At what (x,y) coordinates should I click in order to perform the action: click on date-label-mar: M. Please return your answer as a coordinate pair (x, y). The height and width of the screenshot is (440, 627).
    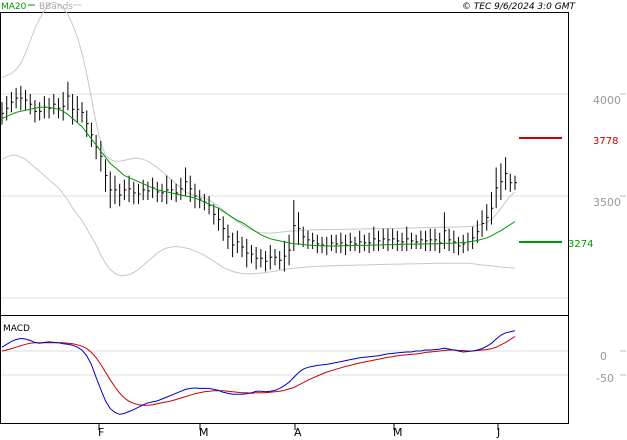
    Looking at the image, I should click on (204, 432).